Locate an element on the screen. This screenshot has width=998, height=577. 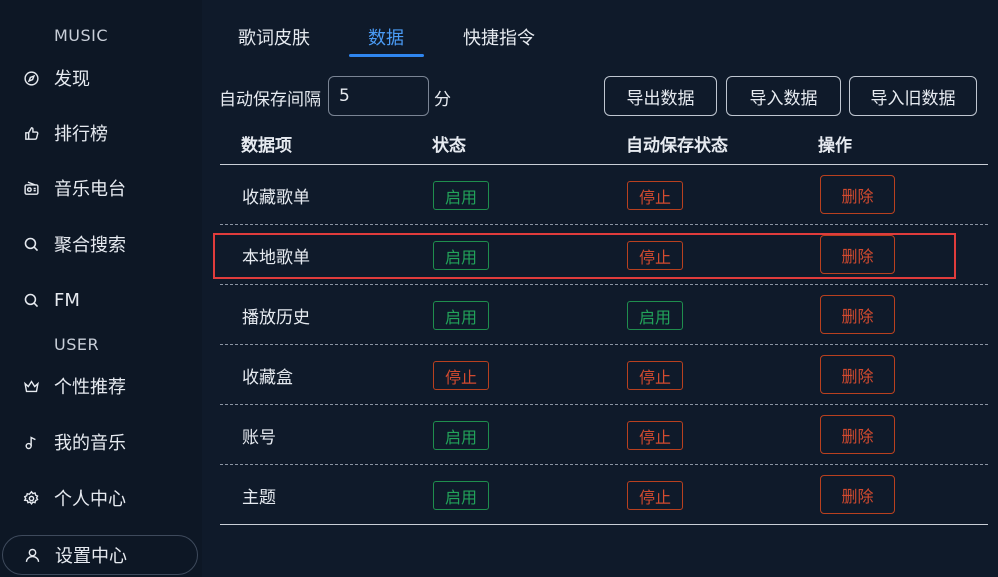
sidebar-item-fm: FM is located at coordinates (100, 300).